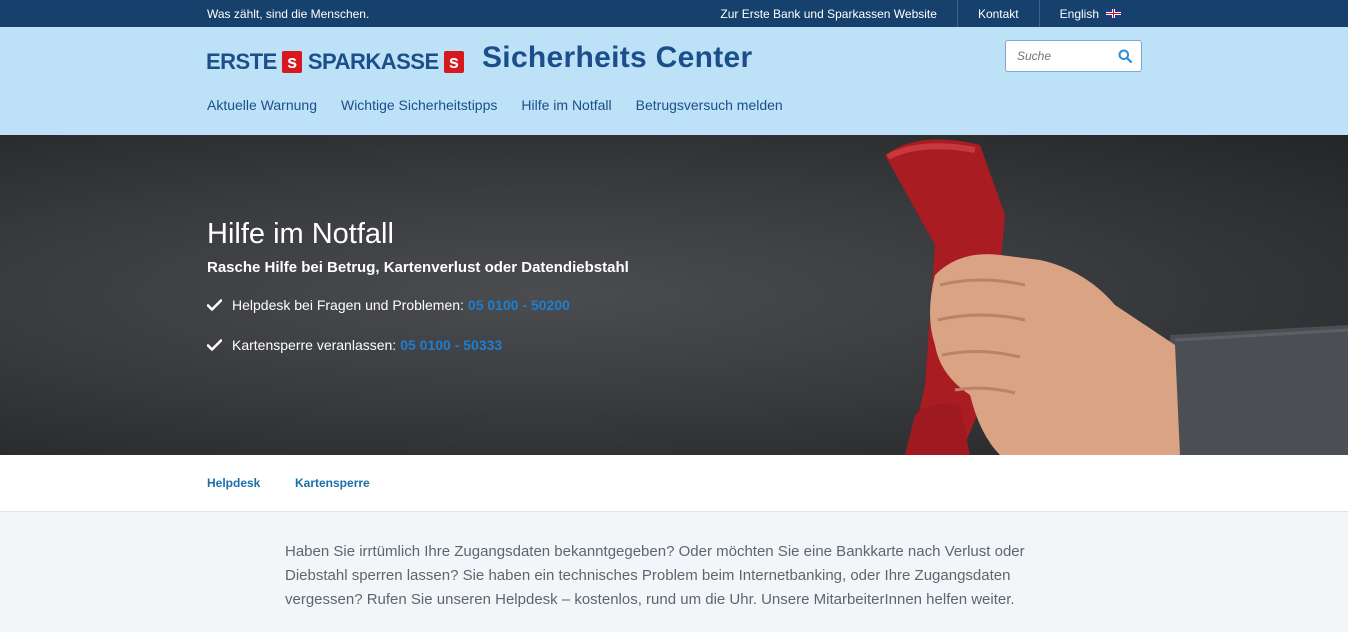 The height and width of the screenshot is (632, 1348). I want to click on nav-sicherheitstipps: Wichtige Sicherheitstipps, so click(419, 105).